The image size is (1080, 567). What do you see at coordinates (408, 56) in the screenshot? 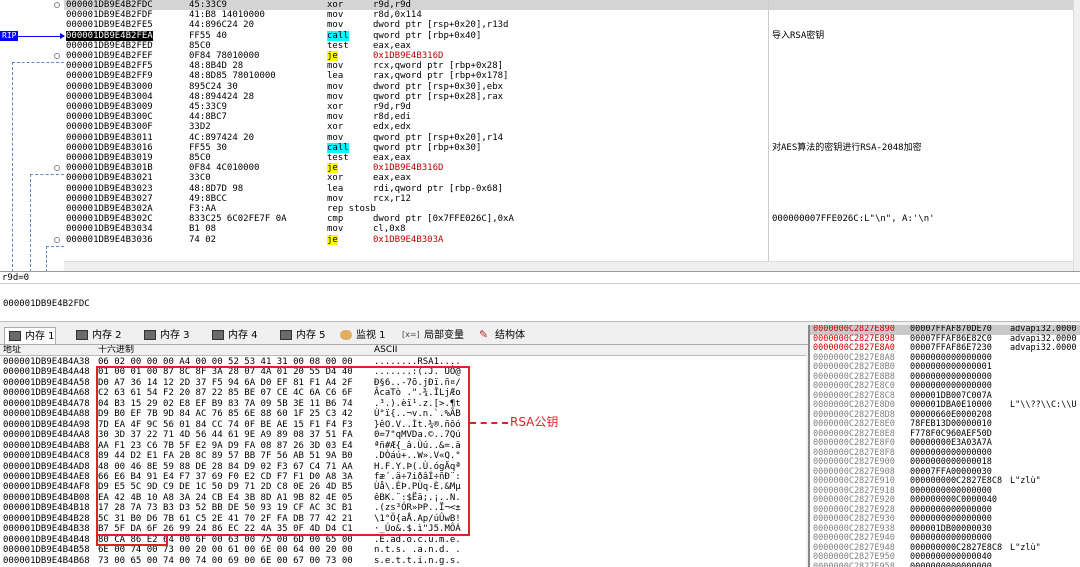
I see `instruction-operands: 0x1DB9E4B316D` at bounding box center [408, 56].